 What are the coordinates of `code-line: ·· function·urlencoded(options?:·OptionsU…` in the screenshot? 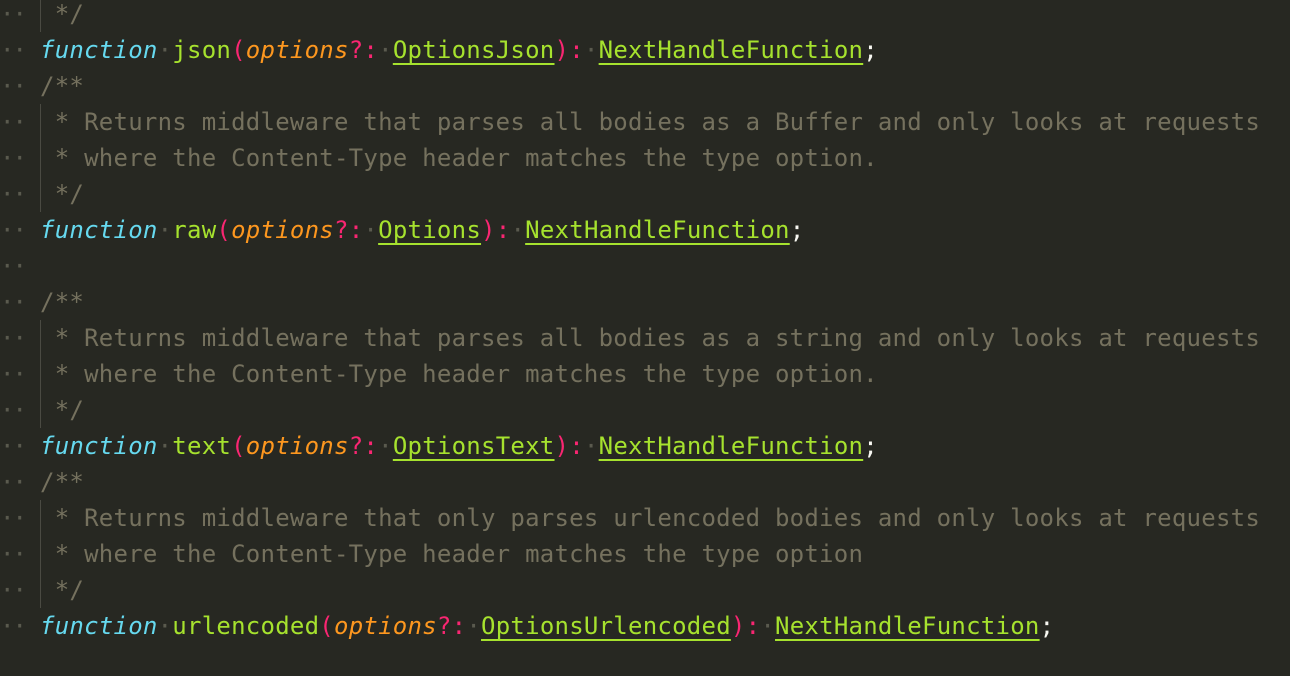 It's located at (645, 626).